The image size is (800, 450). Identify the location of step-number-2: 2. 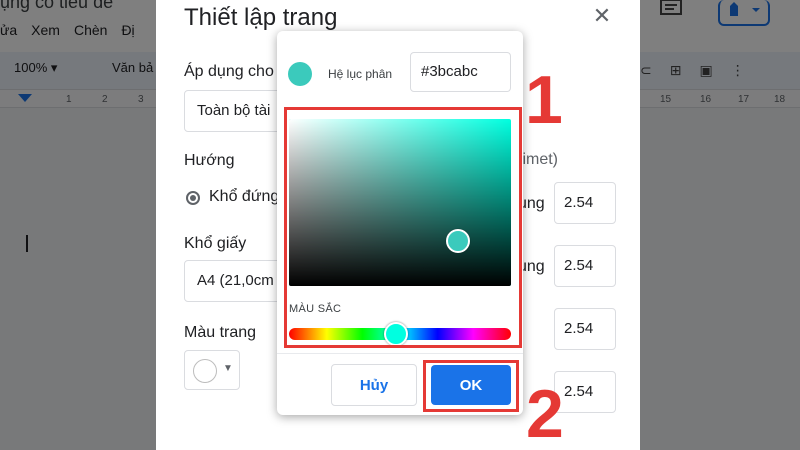
(545, 413).